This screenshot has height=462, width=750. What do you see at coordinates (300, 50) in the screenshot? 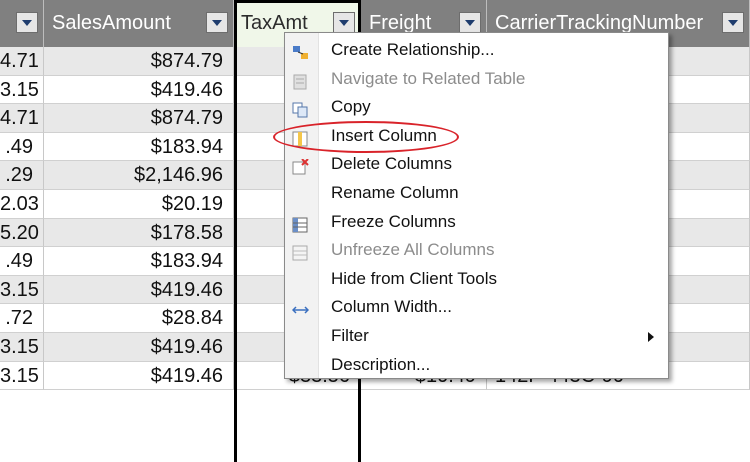
I see `create-relationship-icon` at bounding box center [300, 50].